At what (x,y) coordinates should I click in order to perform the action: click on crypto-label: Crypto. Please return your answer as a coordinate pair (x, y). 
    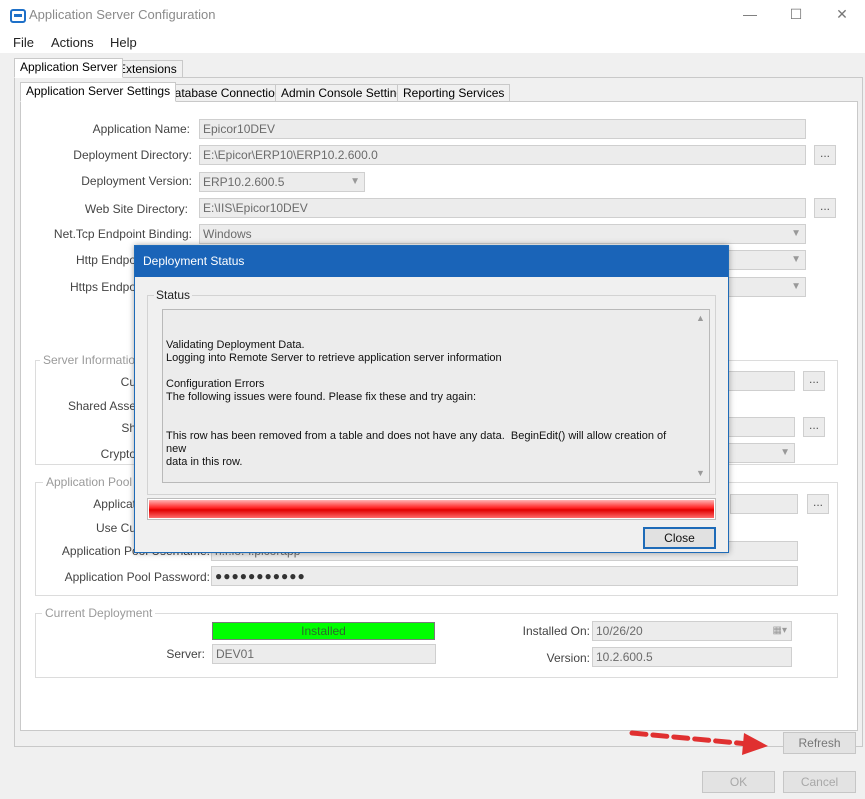
    Looking at the image, I should click on (118, 454).